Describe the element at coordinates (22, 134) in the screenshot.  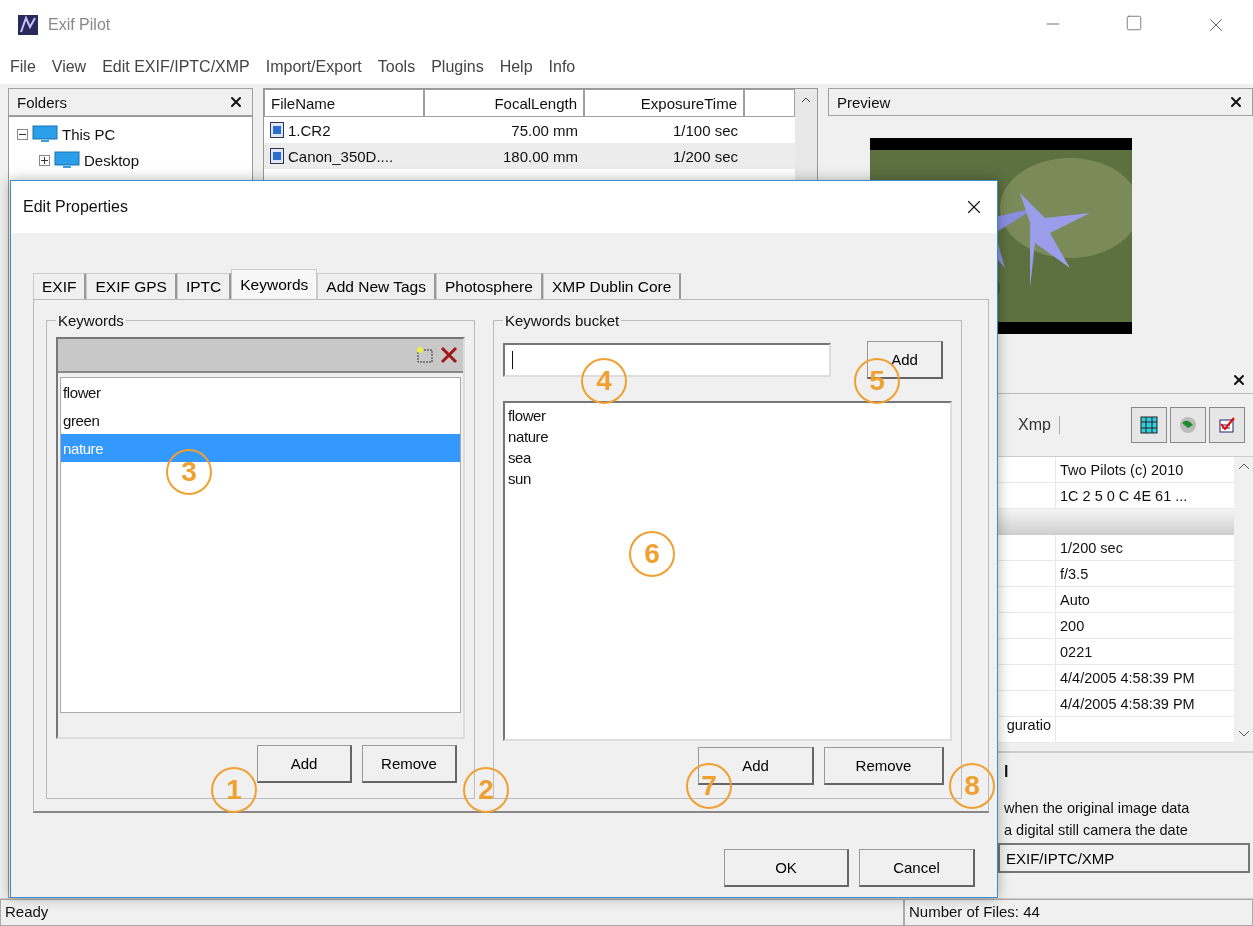
I see `collapse-icon` at that location.